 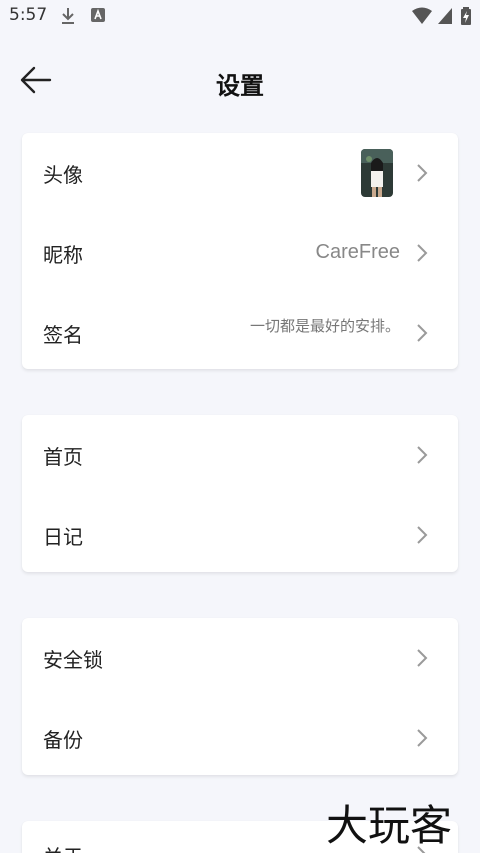 I want to click on home-row-label: 首页, so click(x=63, y=457).